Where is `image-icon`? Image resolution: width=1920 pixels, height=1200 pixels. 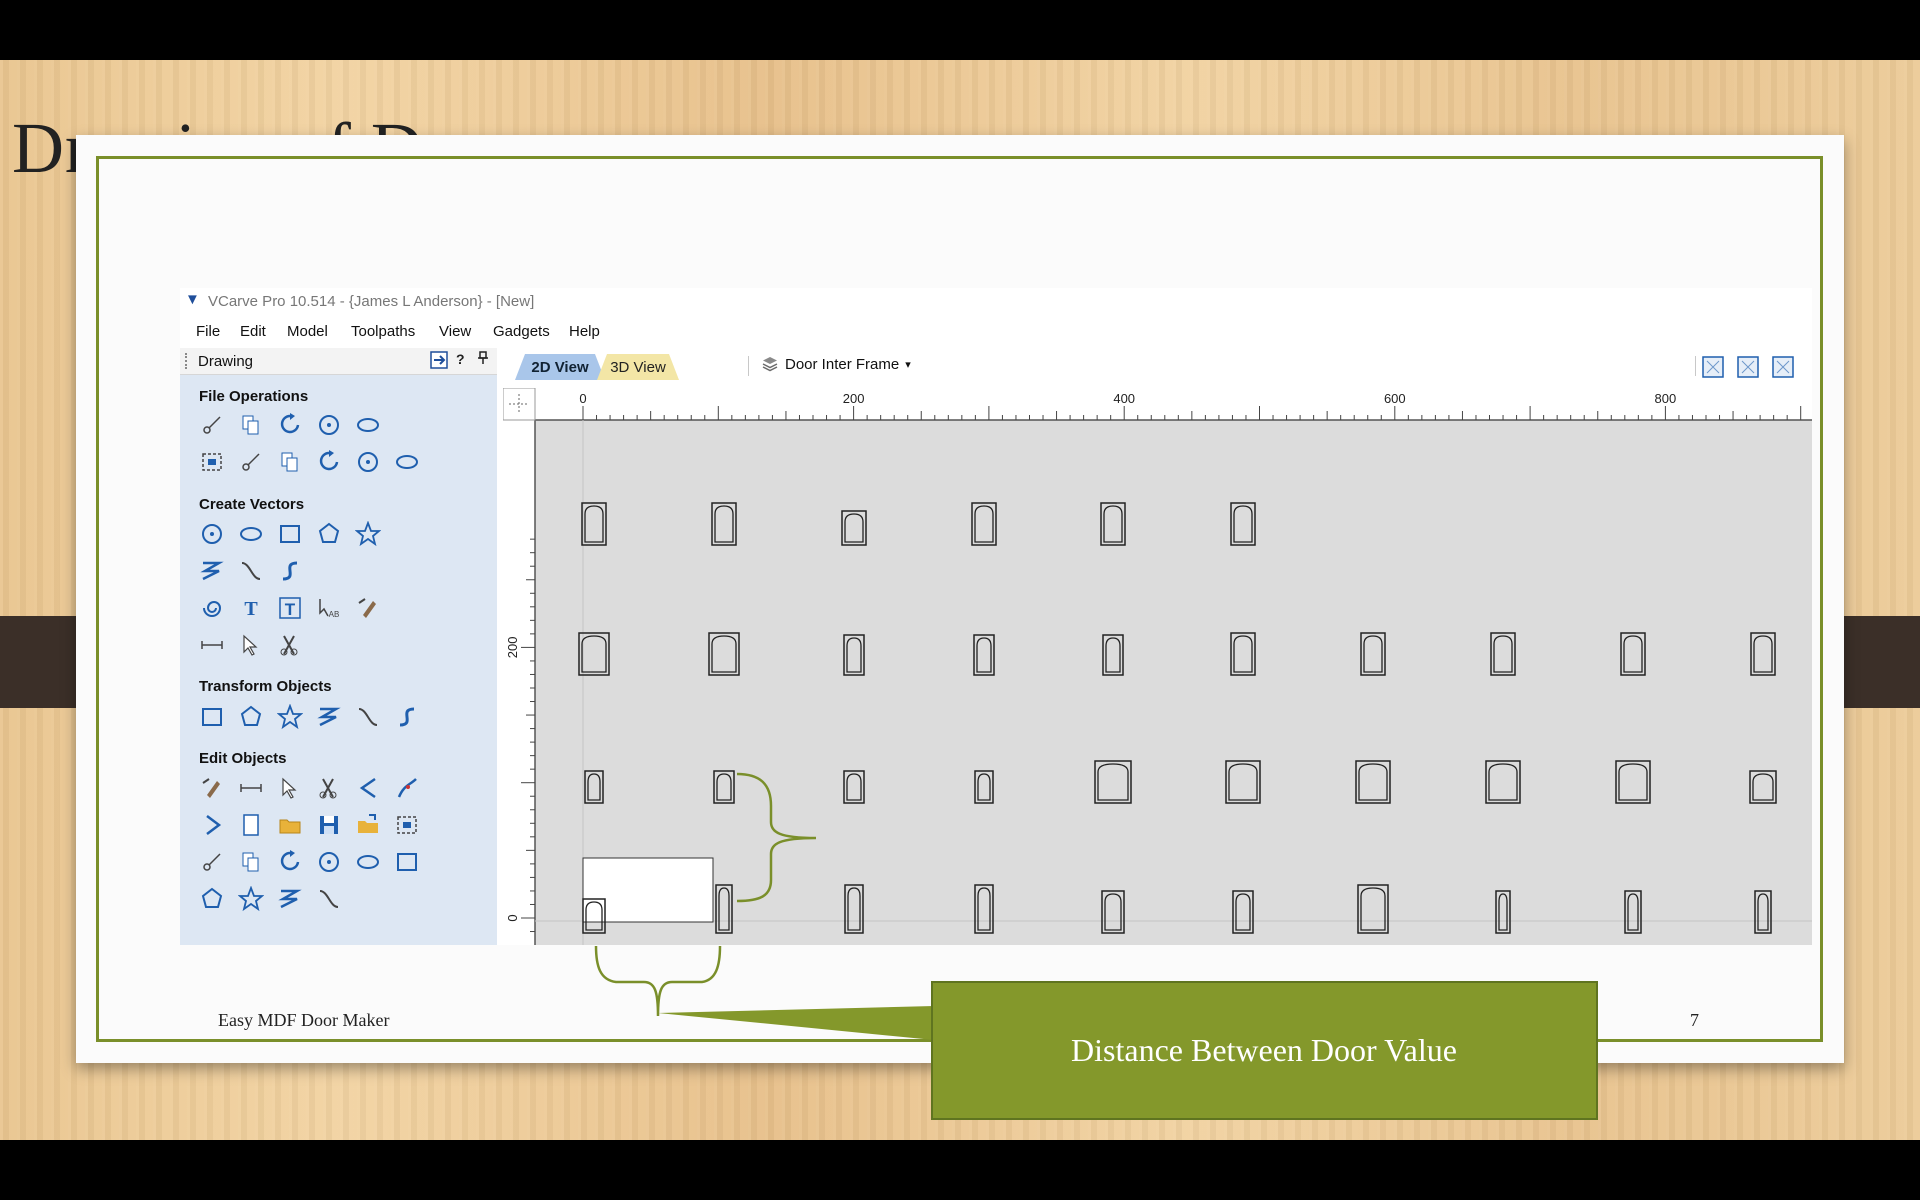
image-icon is located at coordinates (368, 862).